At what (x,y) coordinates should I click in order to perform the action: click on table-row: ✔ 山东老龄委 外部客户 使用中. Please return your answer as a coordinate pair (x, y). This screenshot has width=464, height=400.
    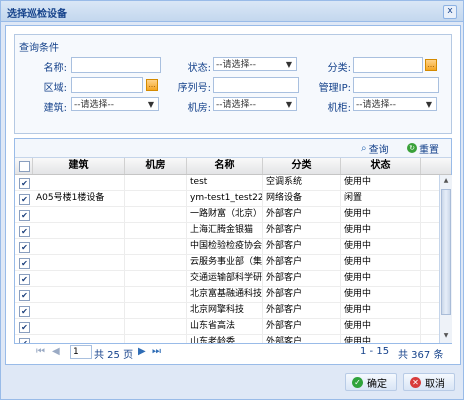
    Looking at the image, I should click on (227, 339).